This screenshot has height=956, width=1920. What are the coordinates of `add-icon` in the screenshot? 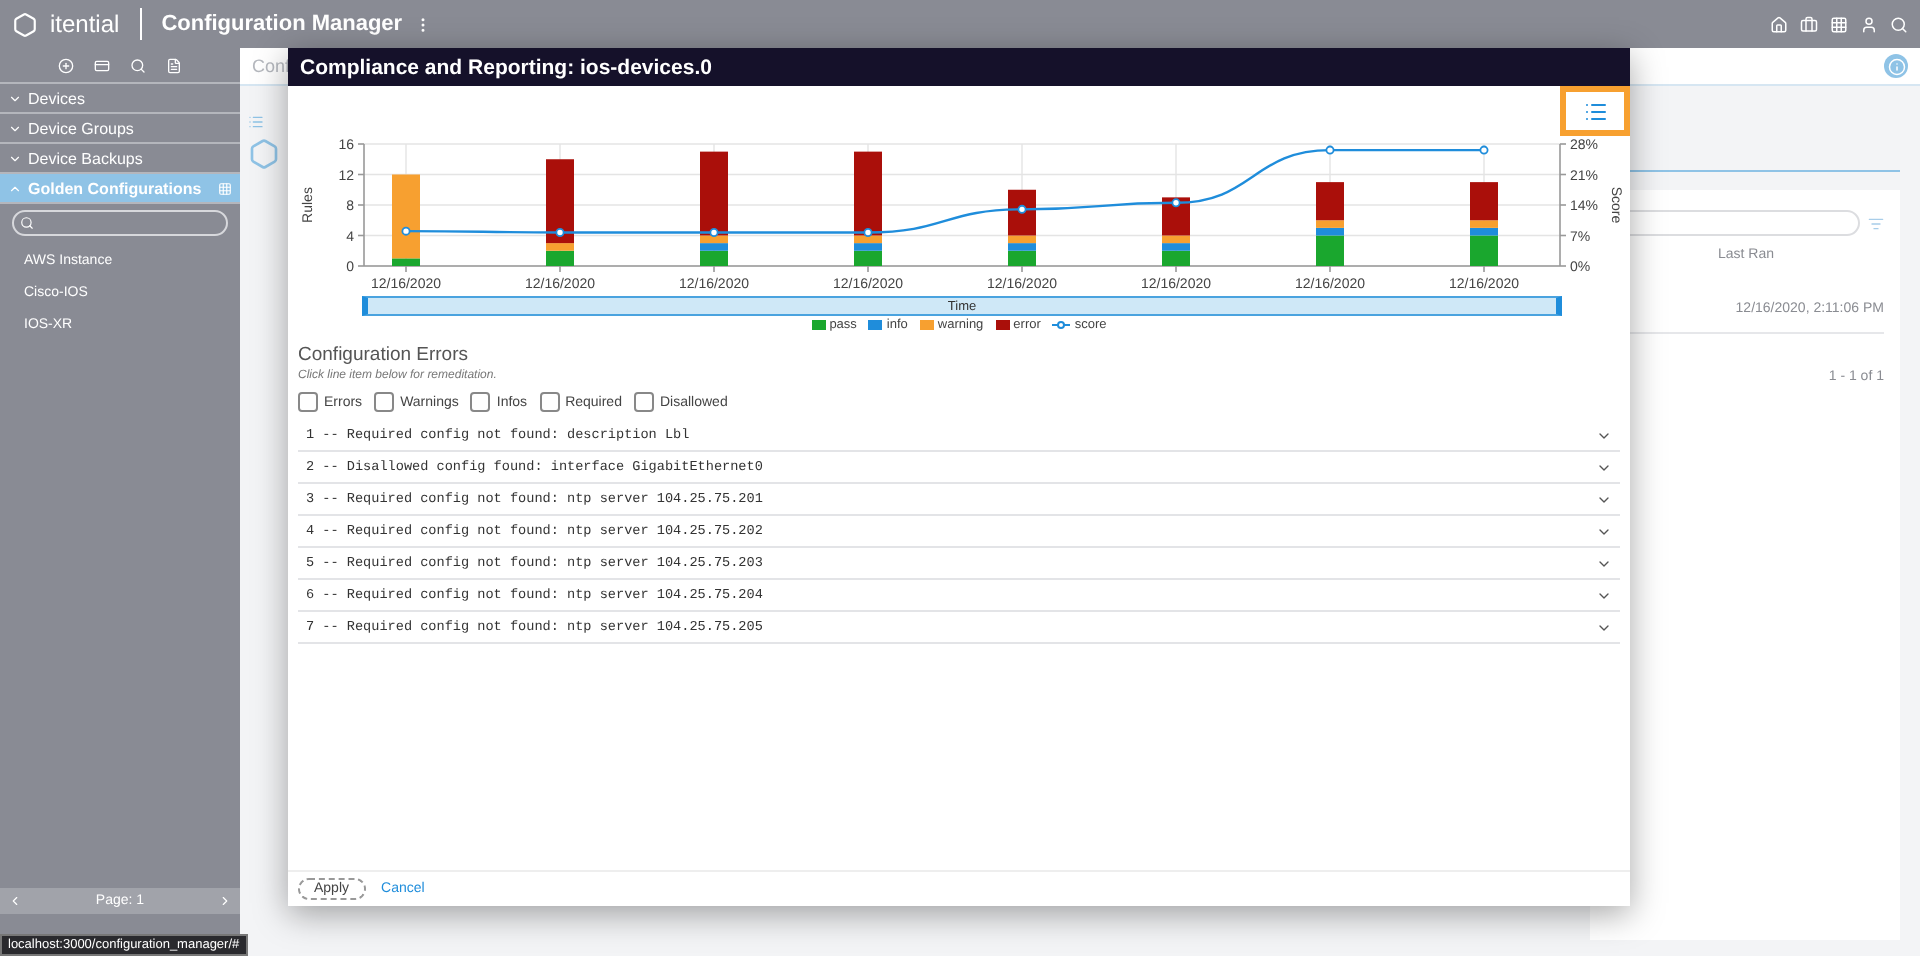 It's located at (66, 65).